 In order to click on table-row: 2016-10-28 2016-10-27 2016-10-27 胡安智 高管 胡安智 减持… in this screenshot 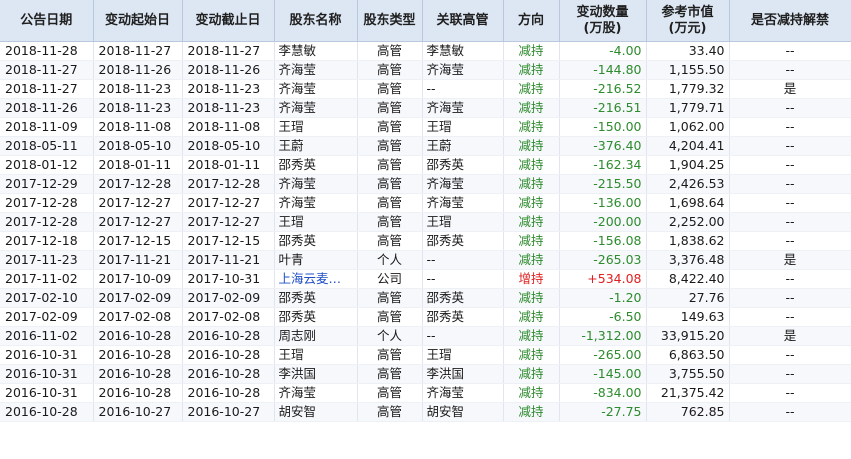, I will do `click(425, 412)`.